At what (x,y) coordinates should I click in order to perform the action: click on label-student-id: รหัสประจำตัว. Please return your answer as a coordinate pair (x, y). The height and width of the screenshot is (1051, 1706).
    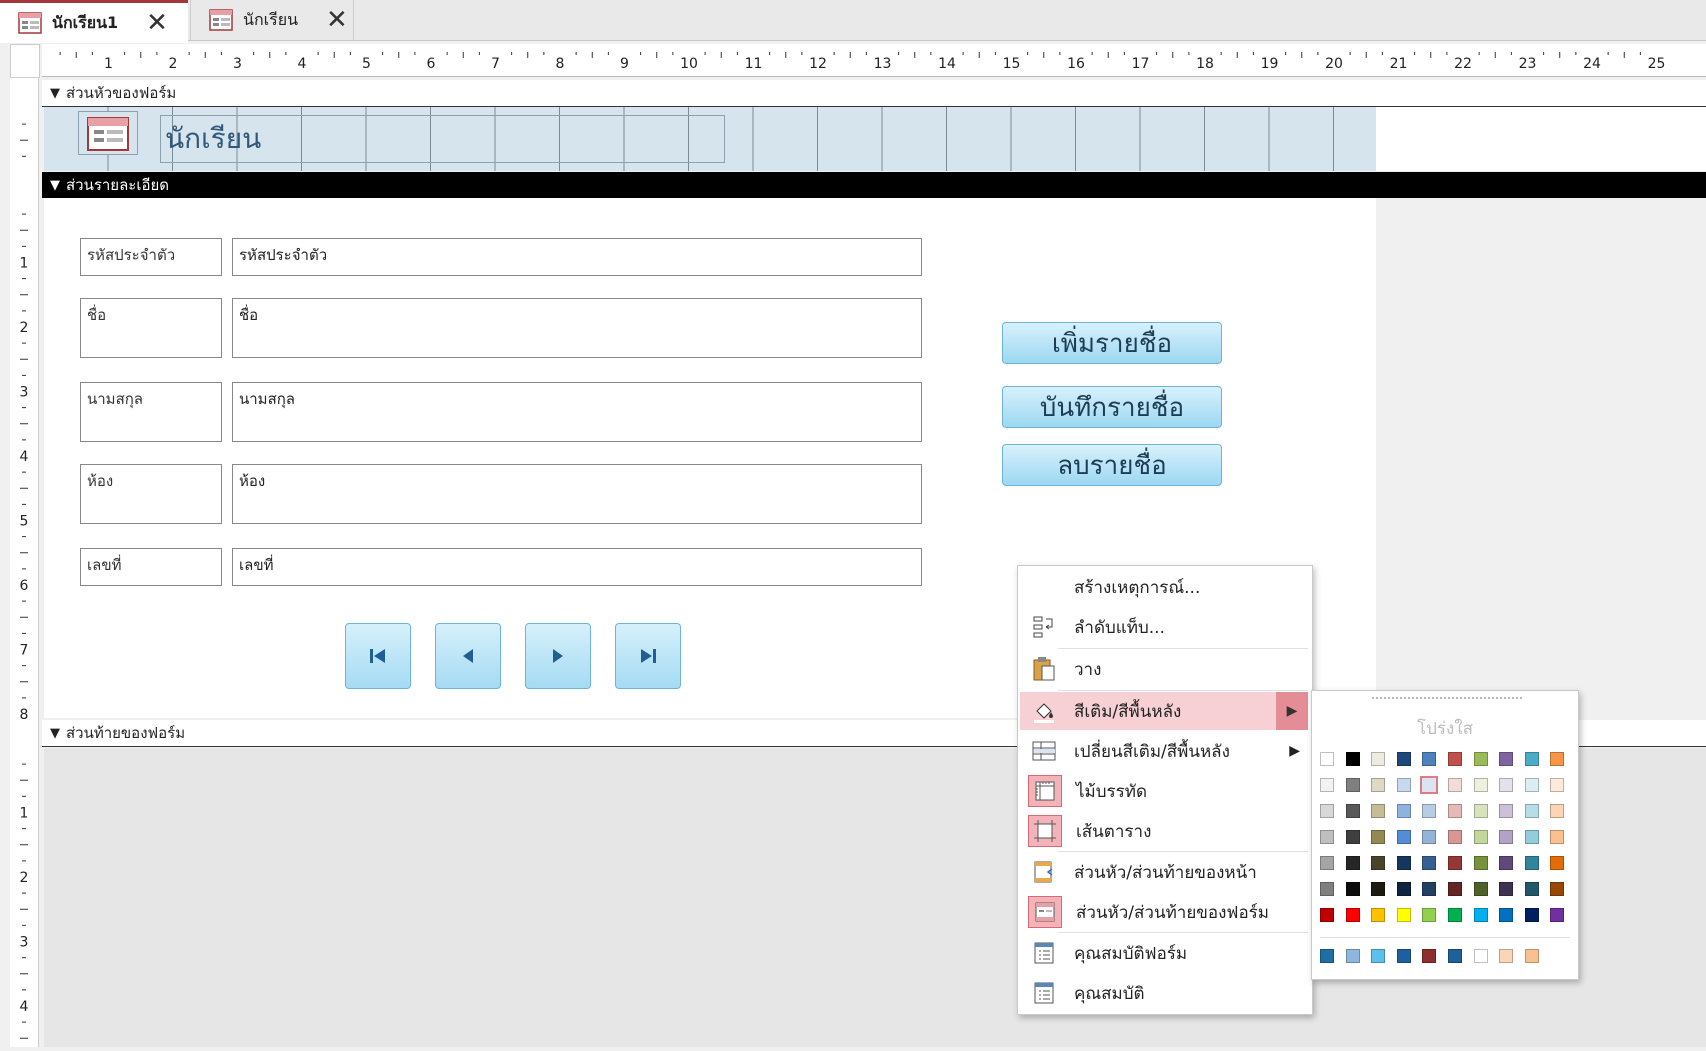
    Looking at the image, I should click on (151, 257).